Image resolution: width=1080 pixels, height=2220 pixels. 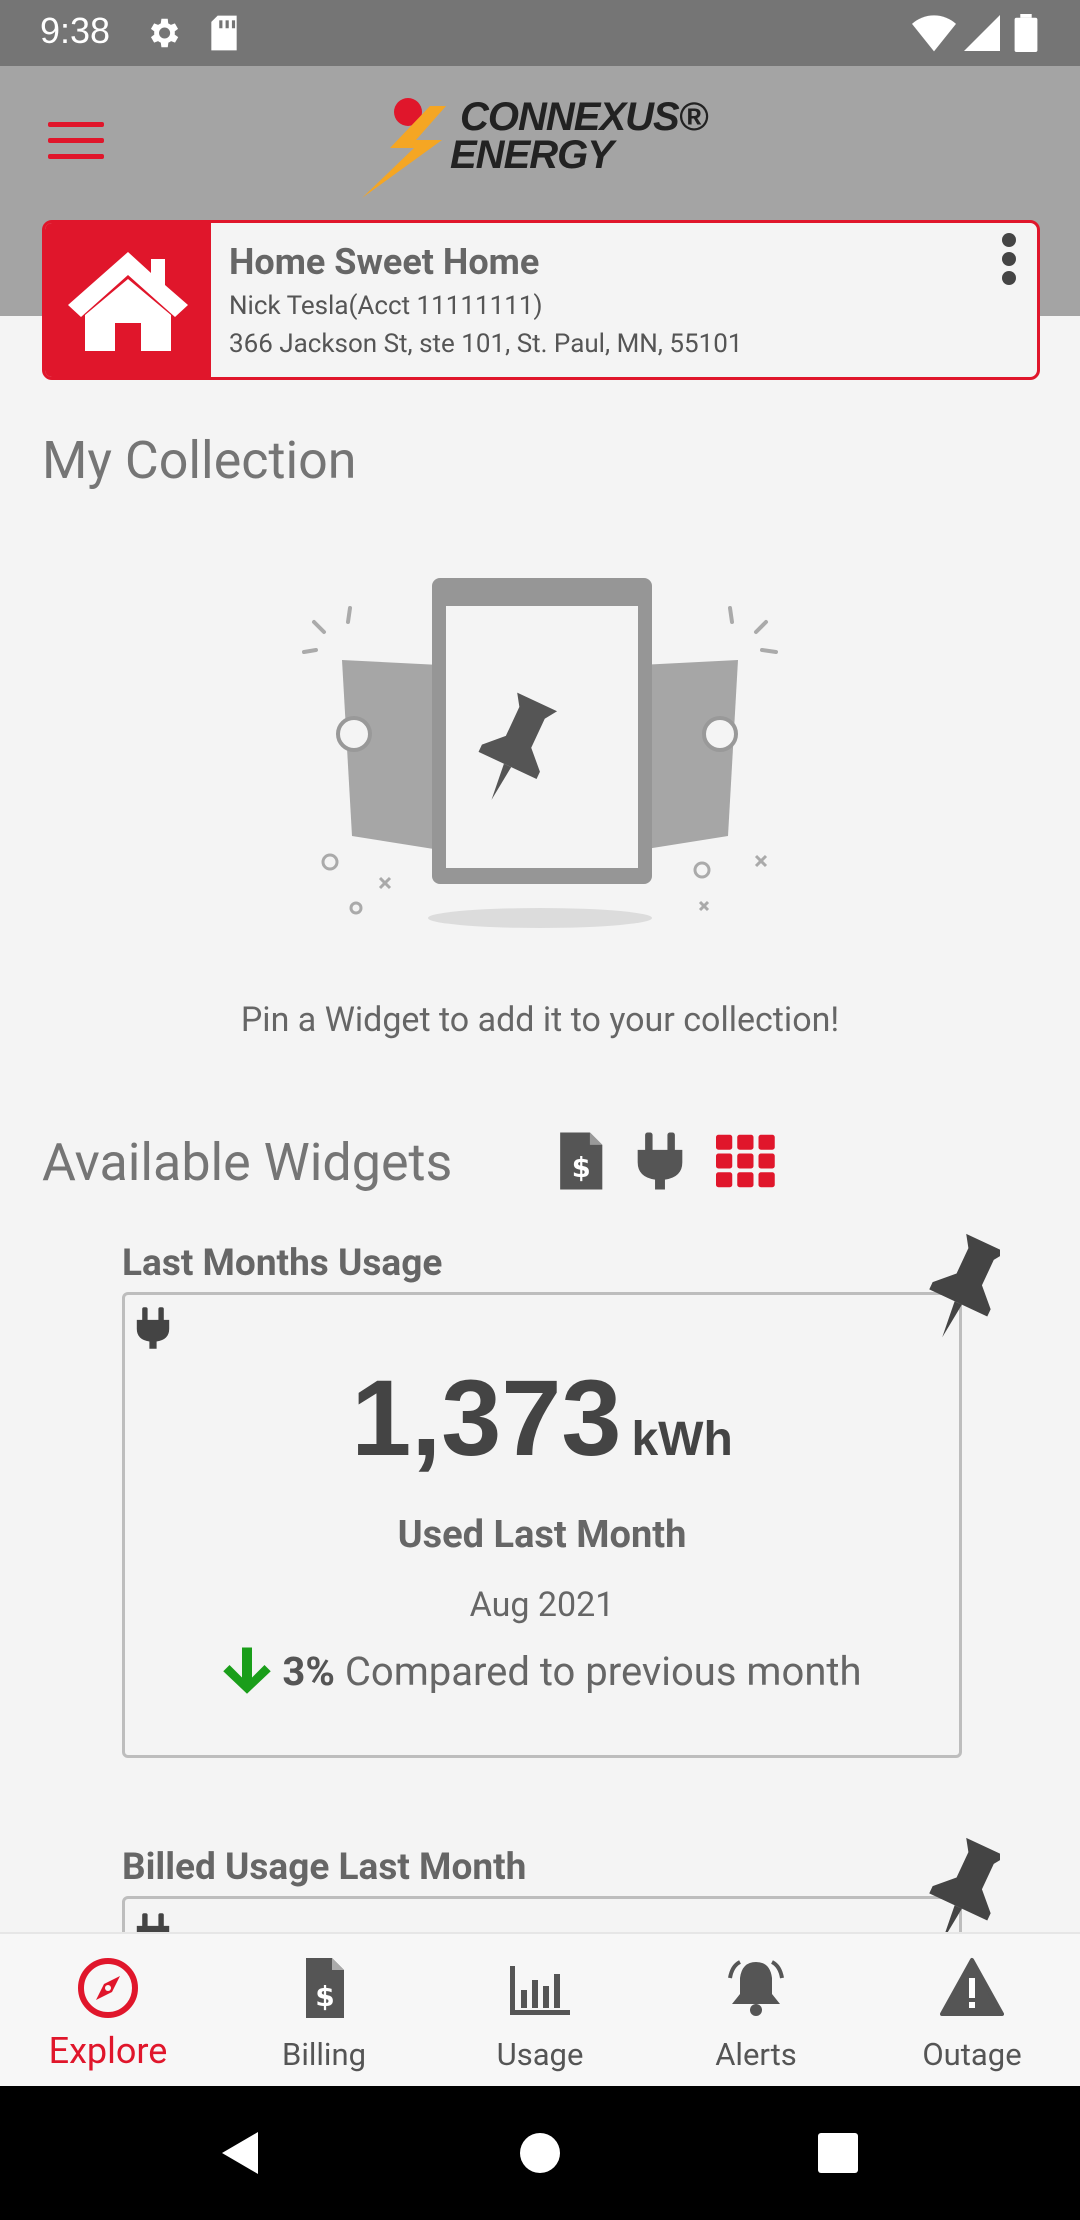 I want to click on nav-alerts: Alerts, so click(x=756, y=2011).